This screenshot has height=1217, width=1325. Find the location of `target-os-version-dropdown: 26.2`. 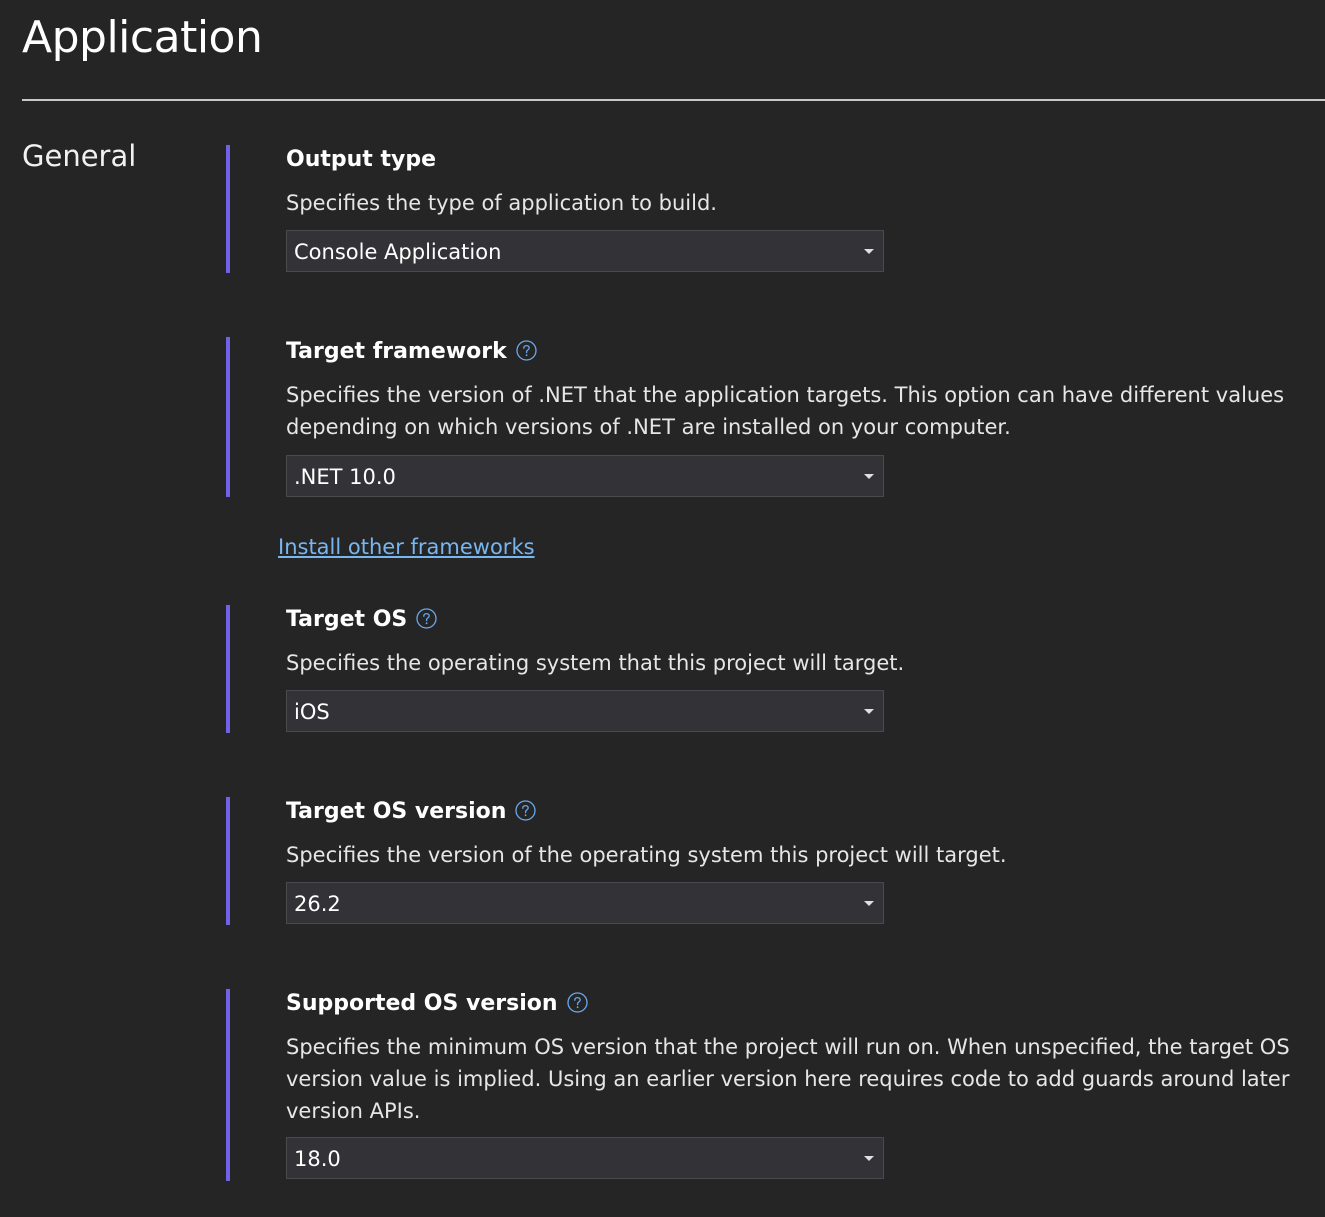

target-os-version-dropdown: 26.2 is located at coordinates (585, 903).